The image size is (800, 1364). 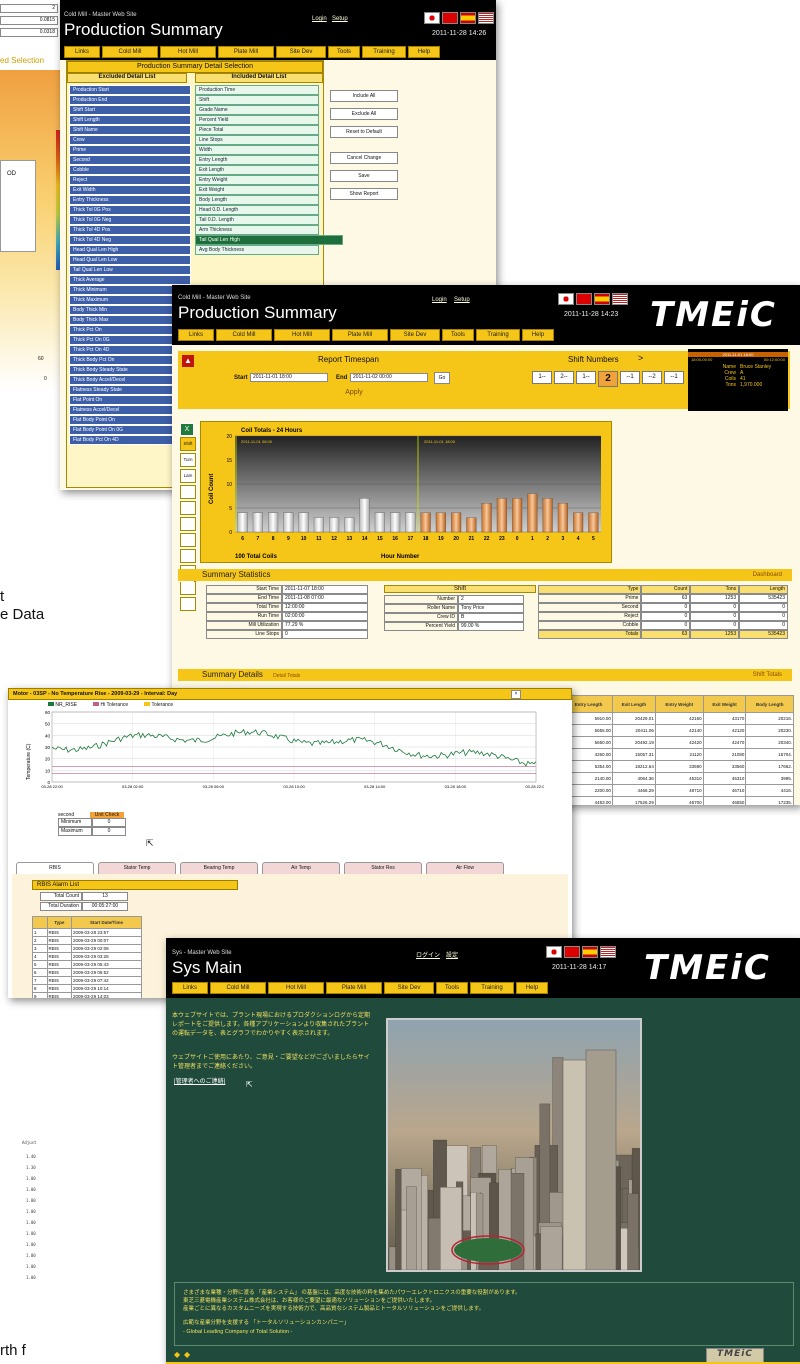 What do you see at coordinates (767, 575) in the screenshot?
I see `dashboard-link: Dashboard` at bounding box center [767, 575].